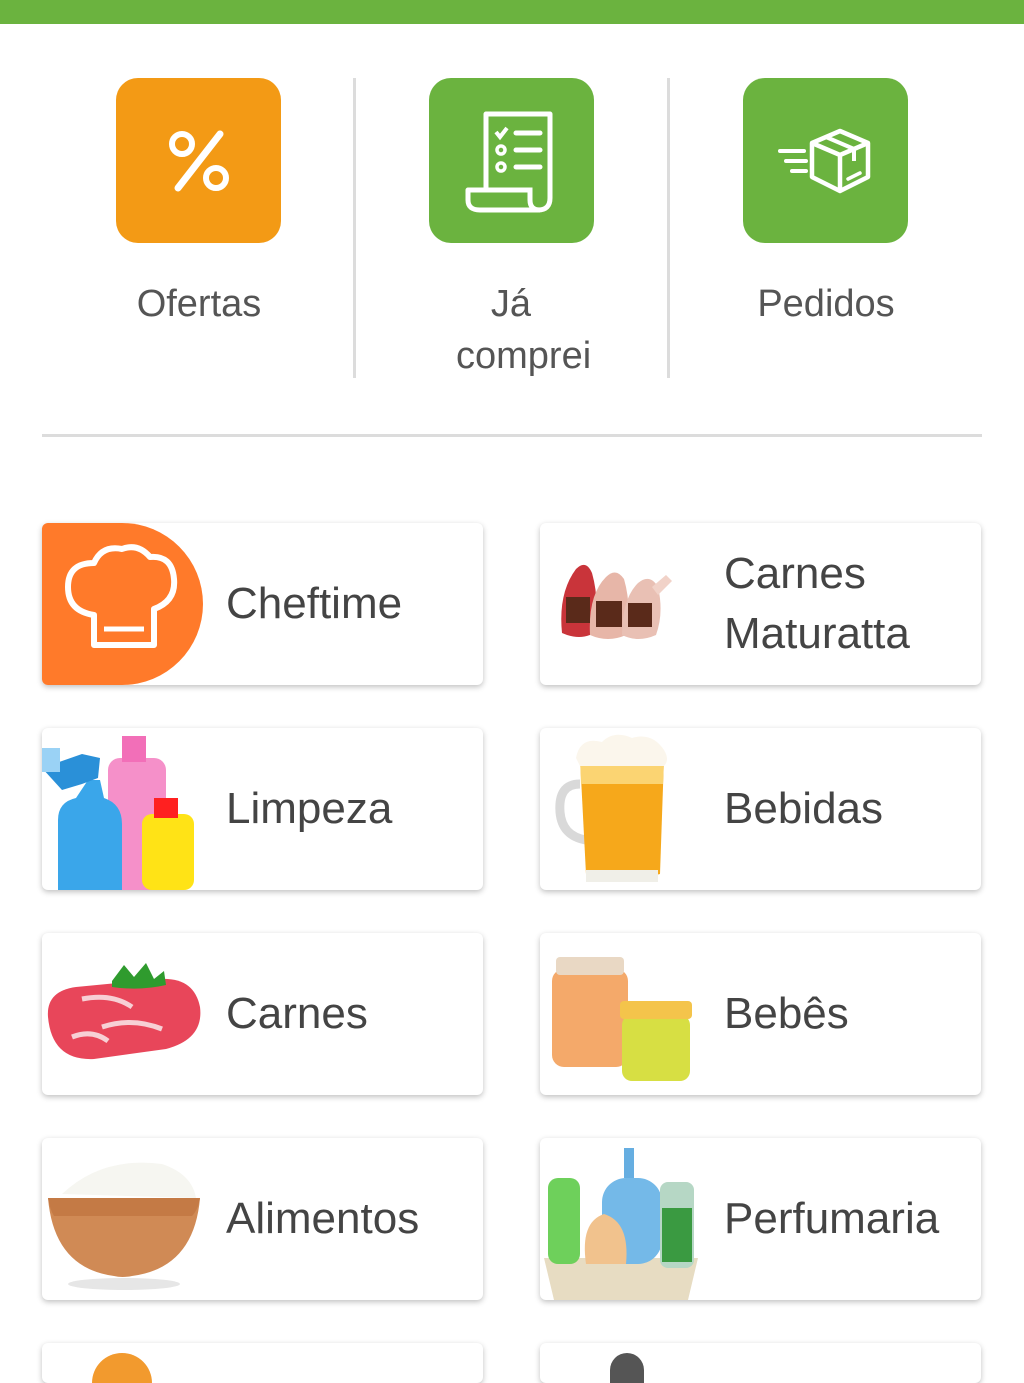 The image size is (1024, 1383). What do you see at coordinates (127, 604) in the screenshot?
I see `chef-hat-icon` at bounding box center [127, 604].